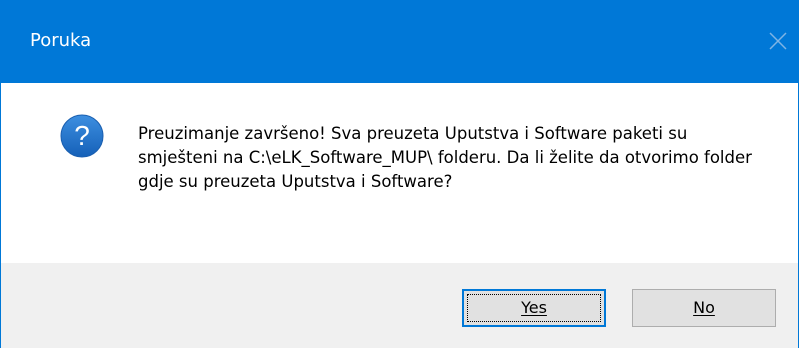  I want to click on yes-button-label: Yes, so click(534, 307).